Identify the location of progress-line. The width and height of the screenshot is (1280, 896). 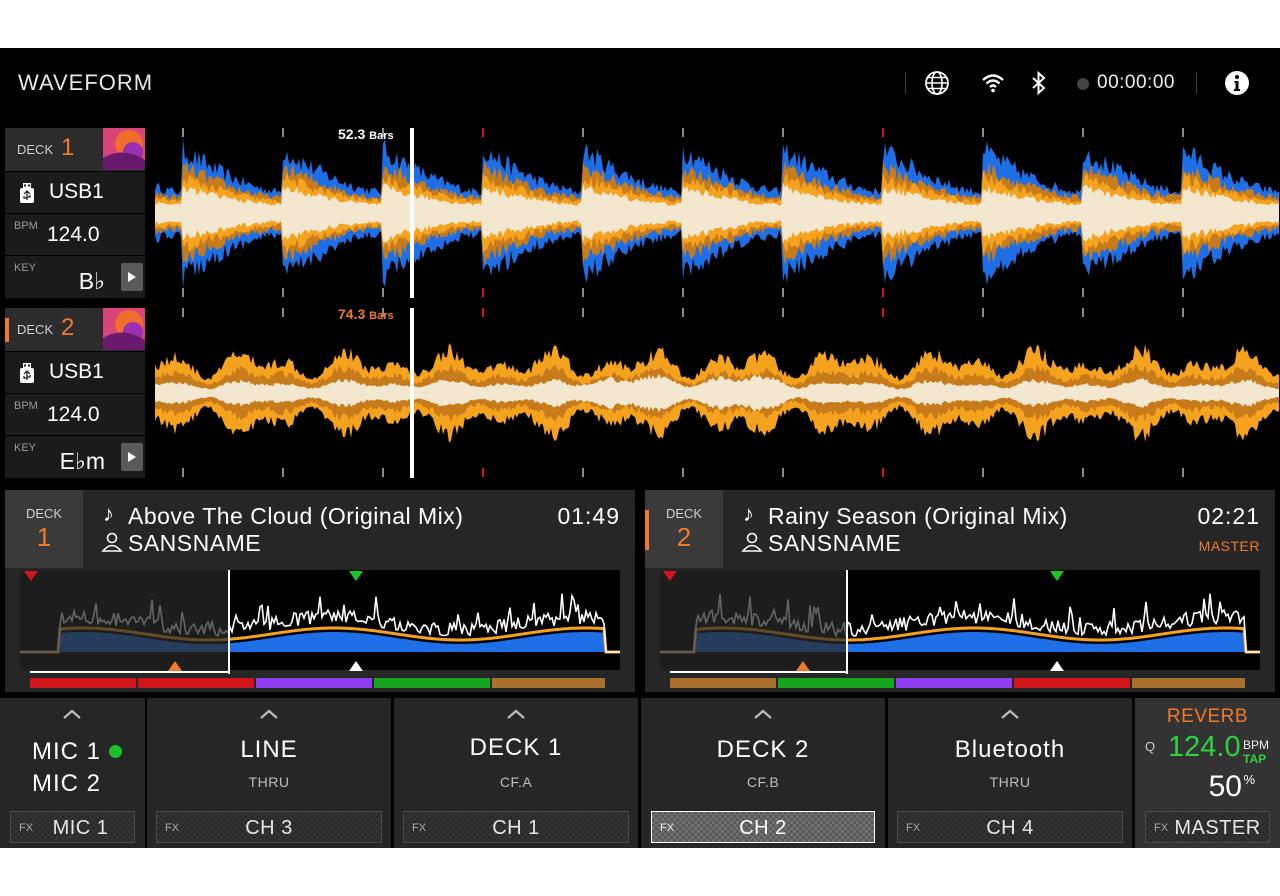
(129, 672).